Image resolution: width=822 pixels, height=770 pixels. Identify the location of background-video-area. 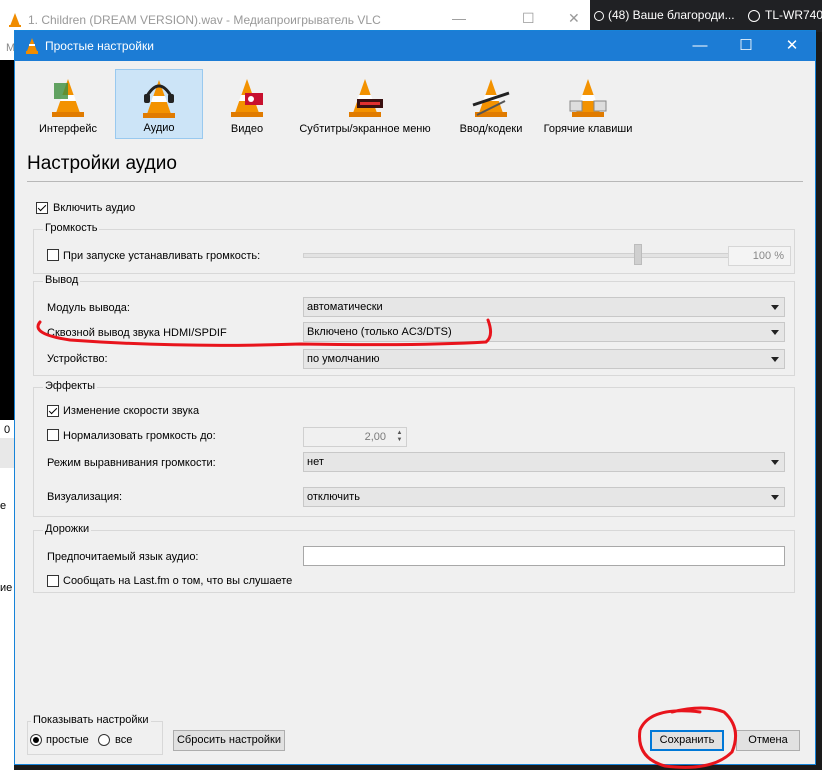
(7, 240).